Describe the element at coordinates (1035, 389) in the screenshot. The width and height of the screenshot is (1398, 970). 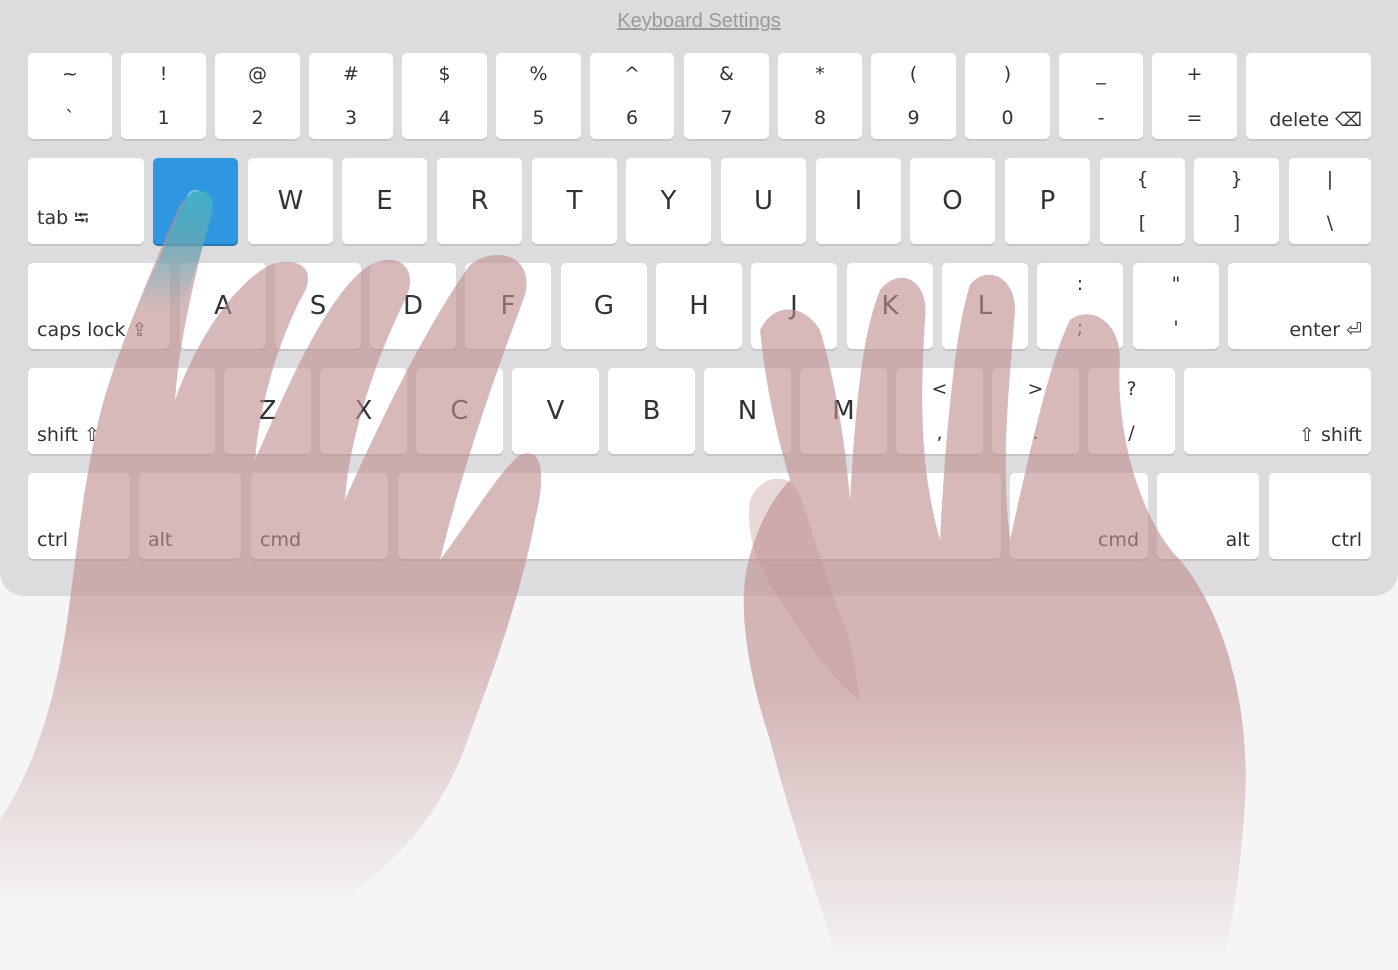
I see `key-period-shift: >` at that location.